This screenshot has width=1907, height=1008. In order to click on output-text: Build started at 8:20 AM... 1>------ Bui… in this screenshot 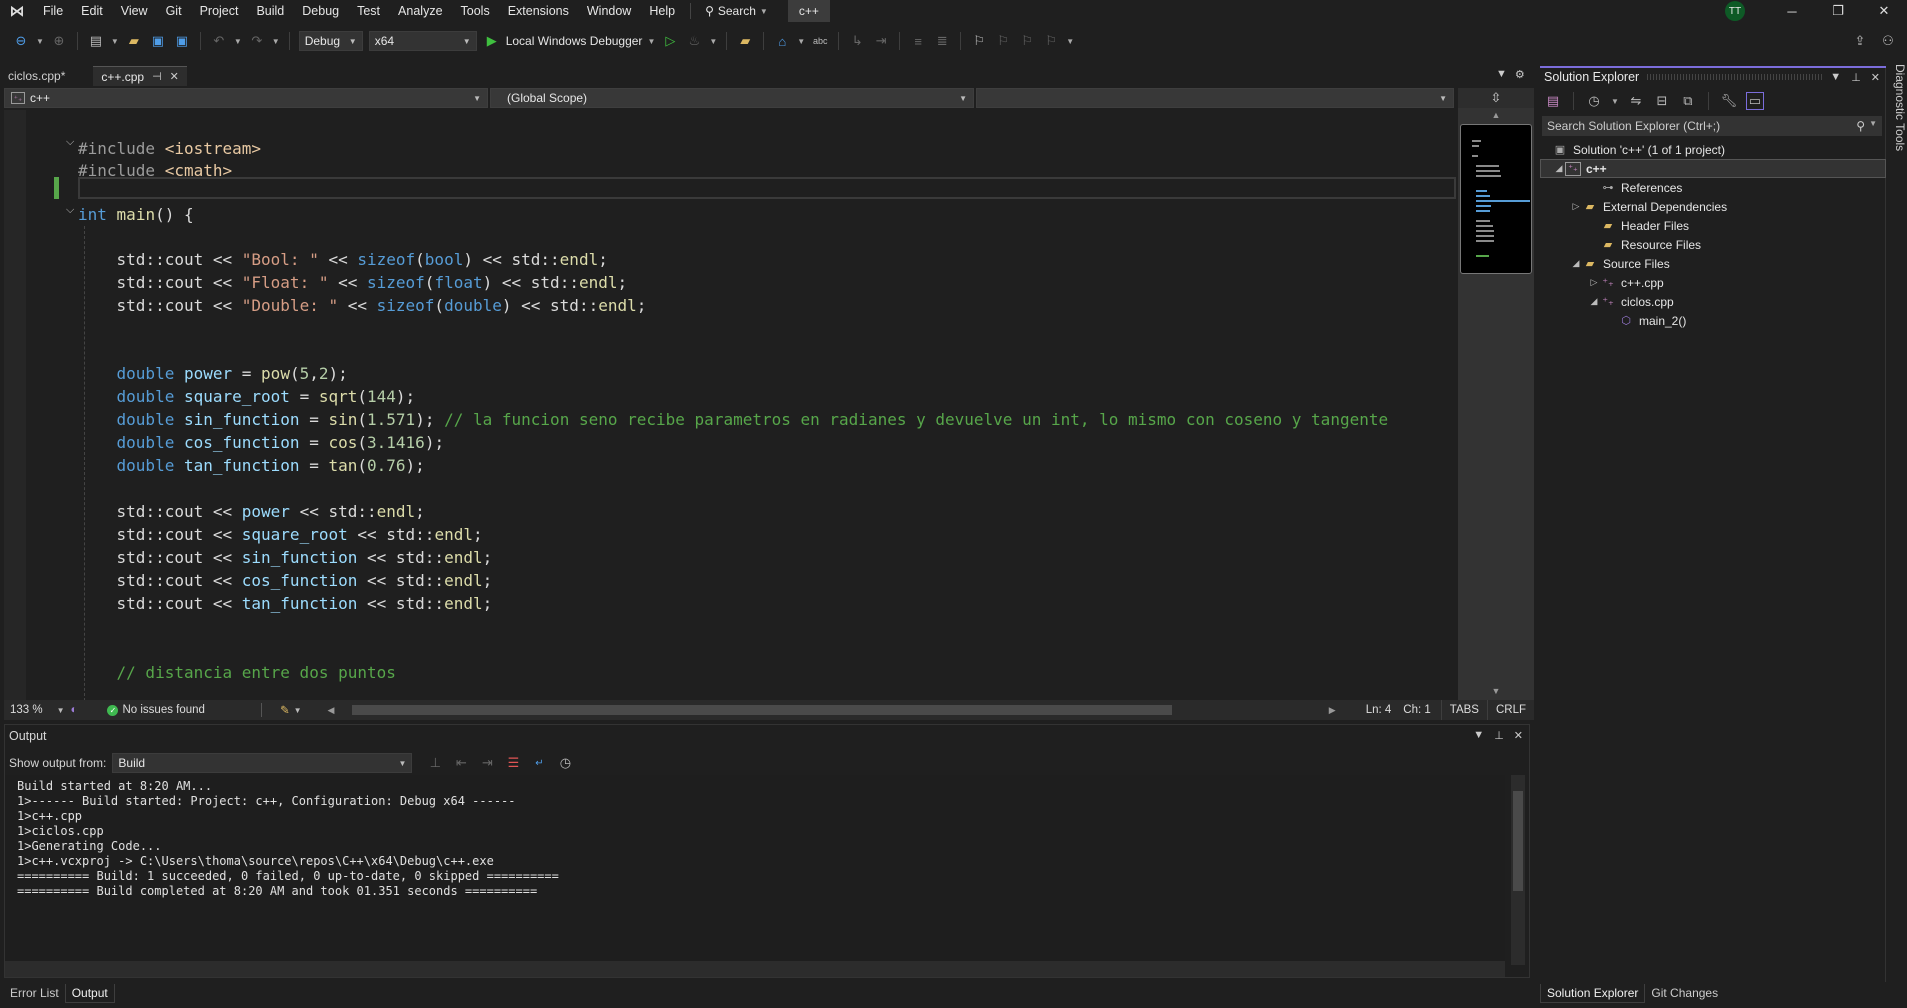, I will do `click(755, 869)`.